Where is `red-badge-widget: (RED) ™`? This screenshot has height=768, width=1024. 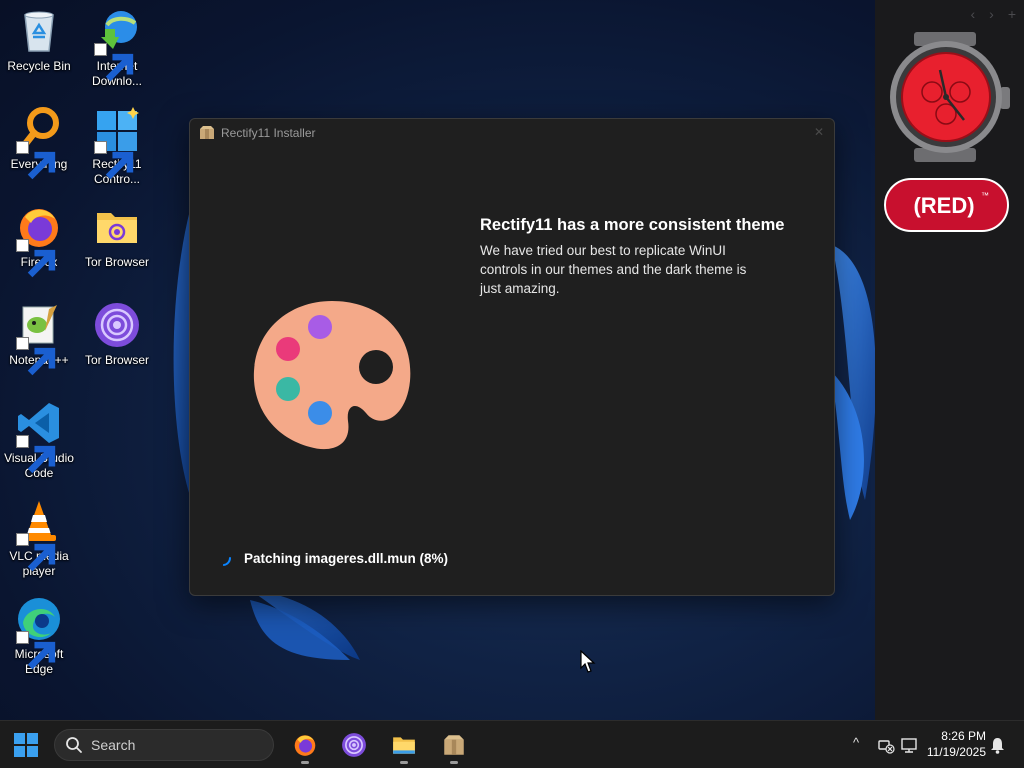 red-badge-widget: (RED) ™ is located at coordinates (946, 205).